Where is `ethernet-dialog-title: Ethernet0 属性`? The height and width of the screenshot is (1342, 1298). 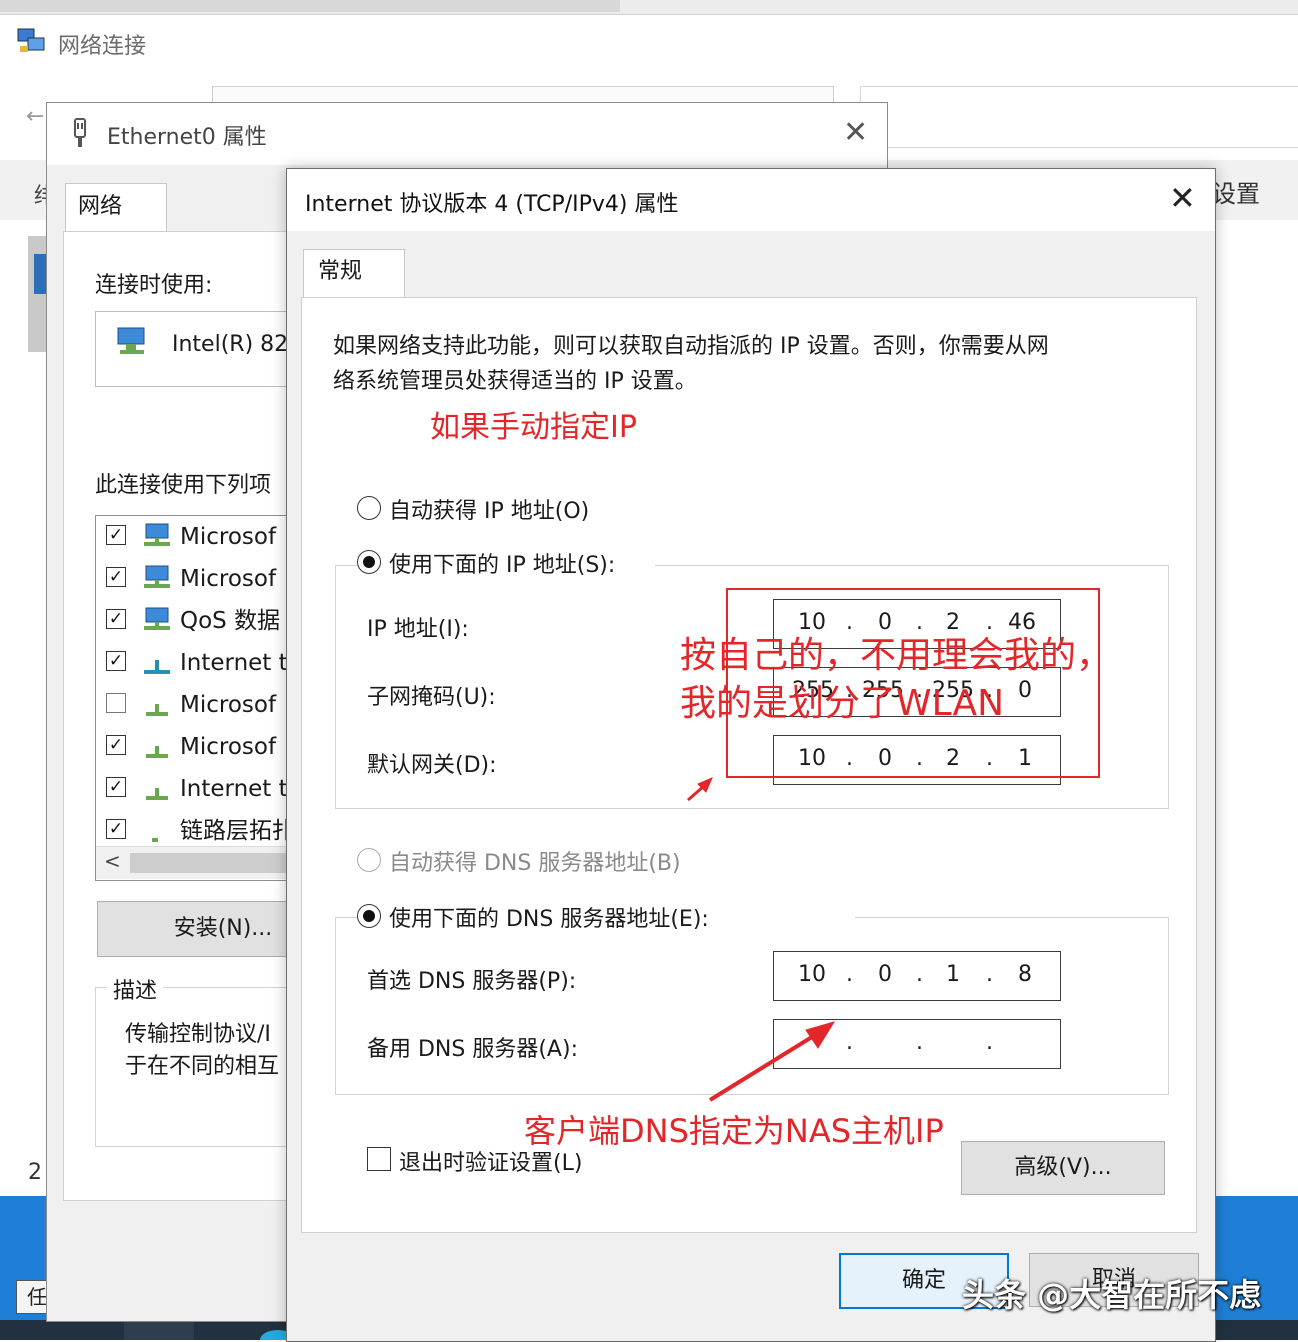
ethernet-dialog-title: Ethernet0 属性 is located at coordinates (187, 137).